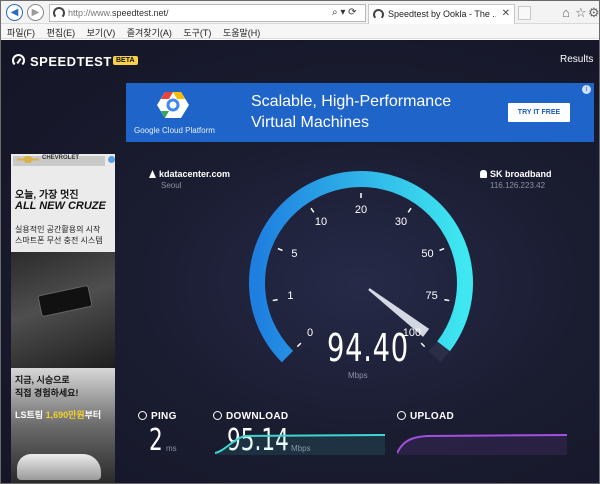 This screenshot has width=600, height=484. Describe the element at coordinates (401, 415) in the screenshot. I see `upload-icon` at that location.